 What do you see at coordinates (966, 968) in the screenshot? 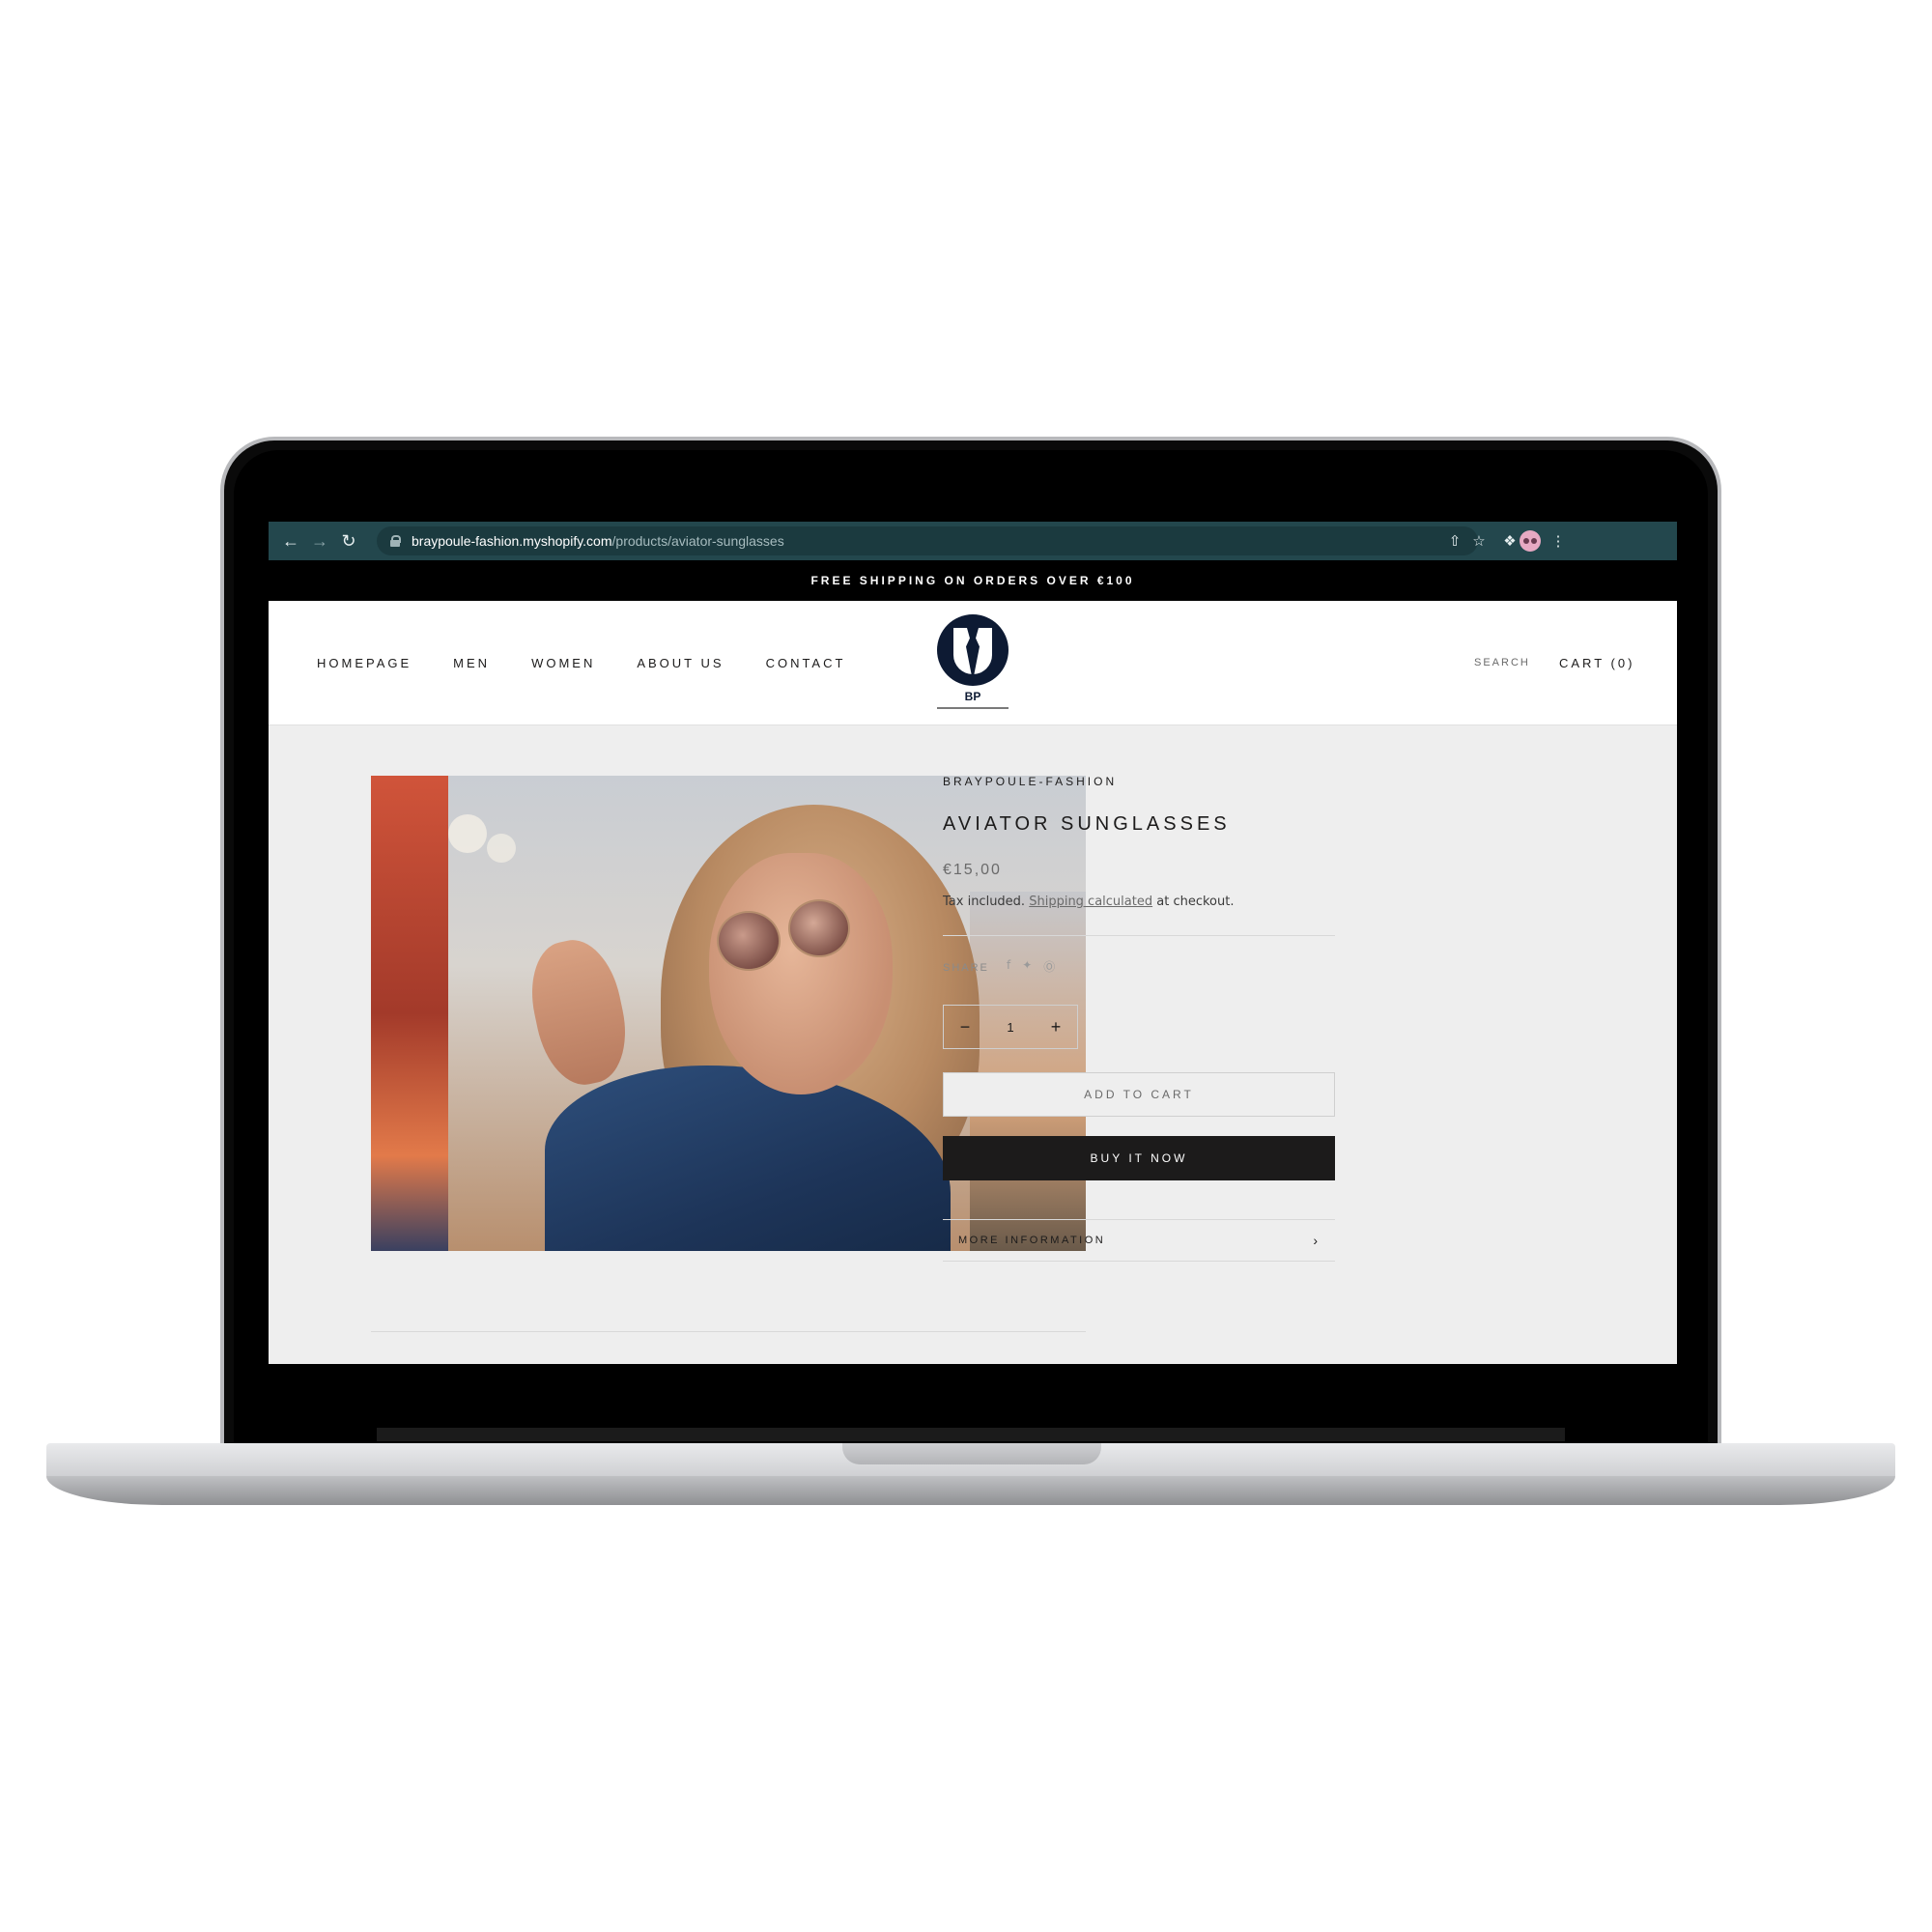
I see `share-label: SHARE` at bounding box center [966, 968].